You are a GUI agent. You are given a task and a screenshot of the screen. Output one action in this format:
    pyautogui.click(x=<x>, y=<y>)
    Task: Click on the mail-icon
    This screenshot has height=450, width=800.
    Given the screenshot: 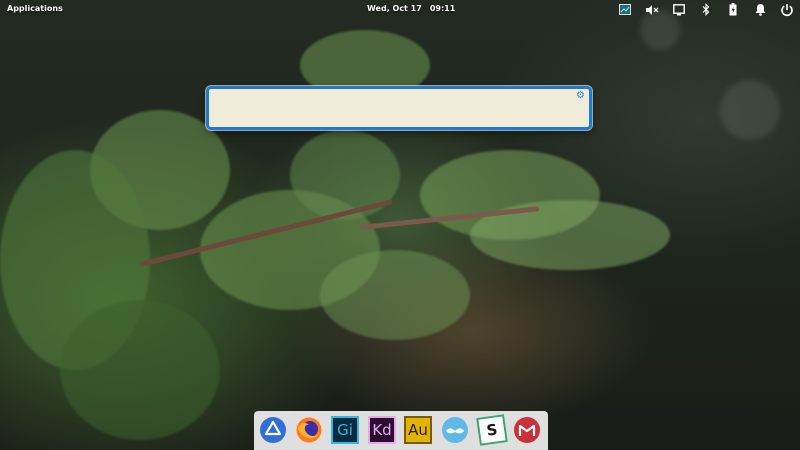 What is the action you would take?
    pyautogui.click(x=527, y=430)
    